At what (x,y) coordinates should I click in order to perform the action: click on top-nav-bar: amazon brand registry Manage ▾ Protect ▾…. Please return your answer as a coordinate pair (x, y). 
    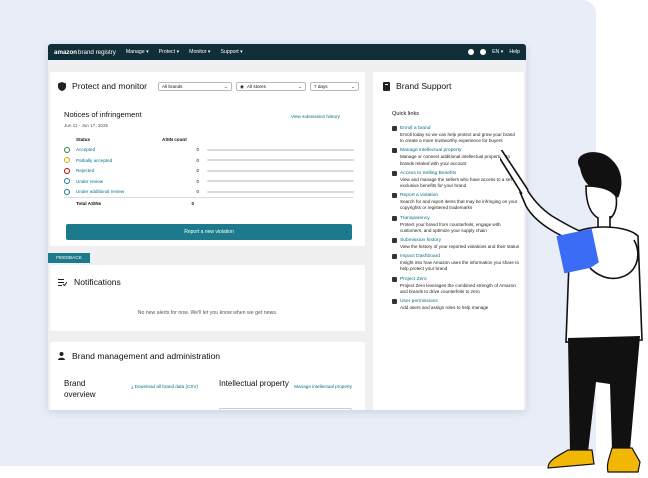
    Looking at the image, I should click on (287, 52).